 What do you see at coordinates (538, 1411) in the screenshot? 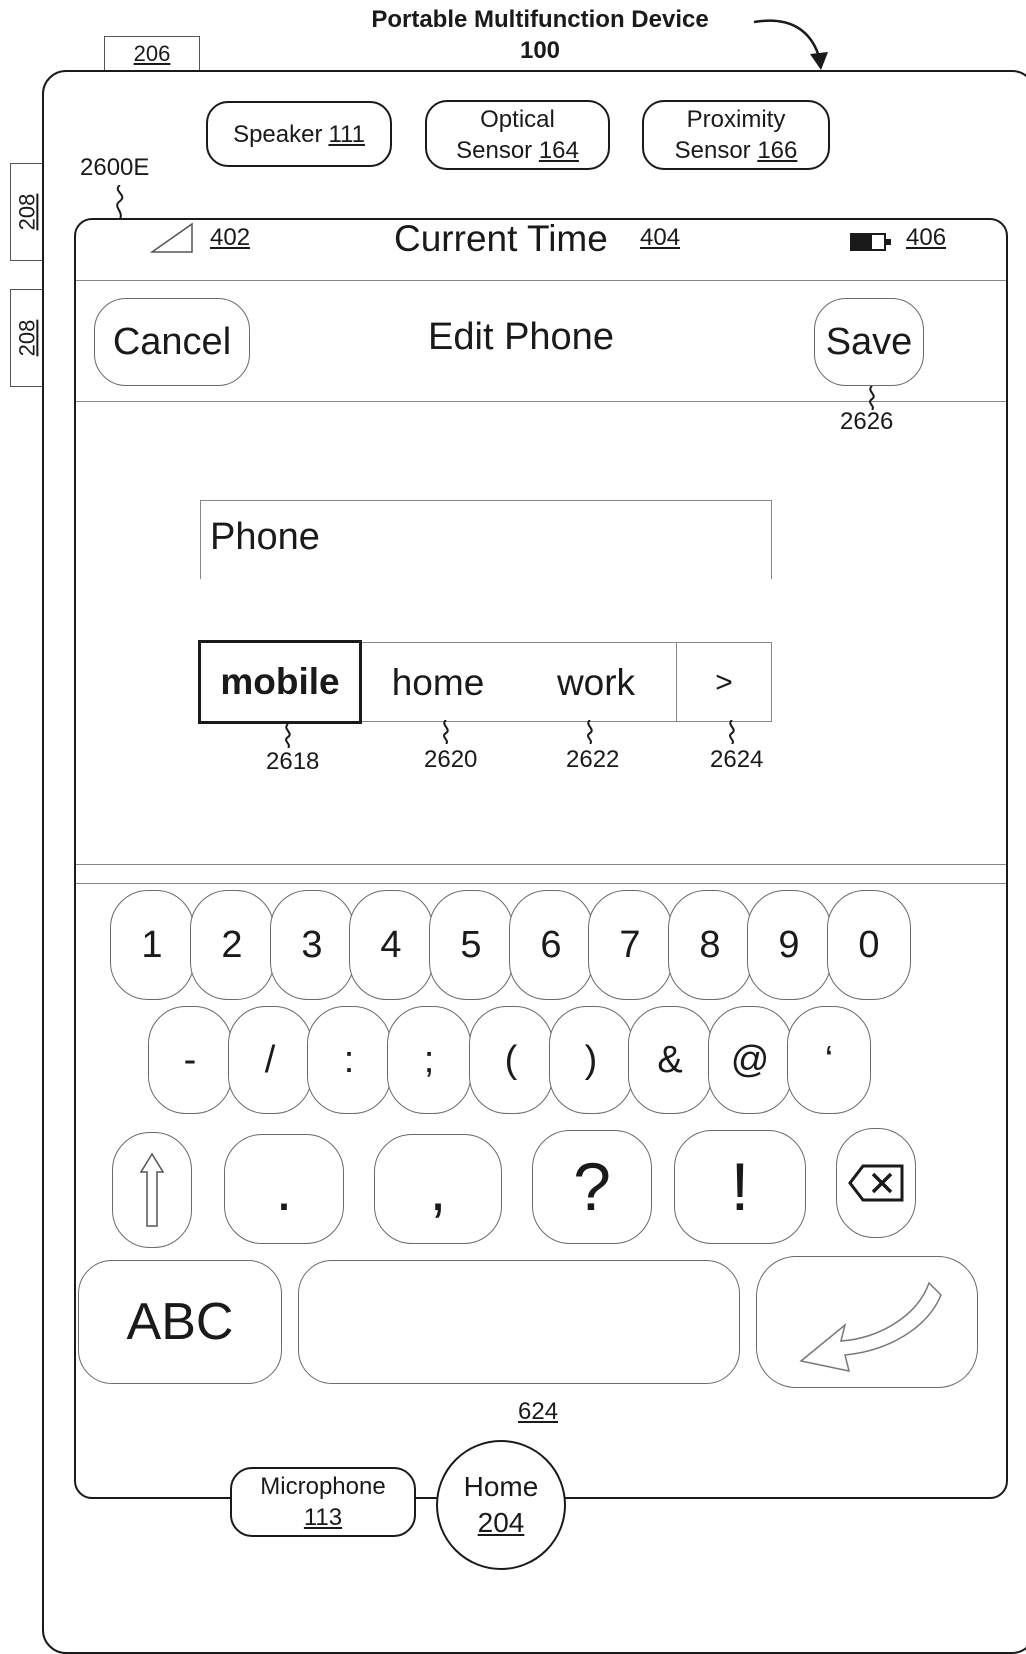
I see `keyboard-ref: 624` at bounding box center [538, 1411].